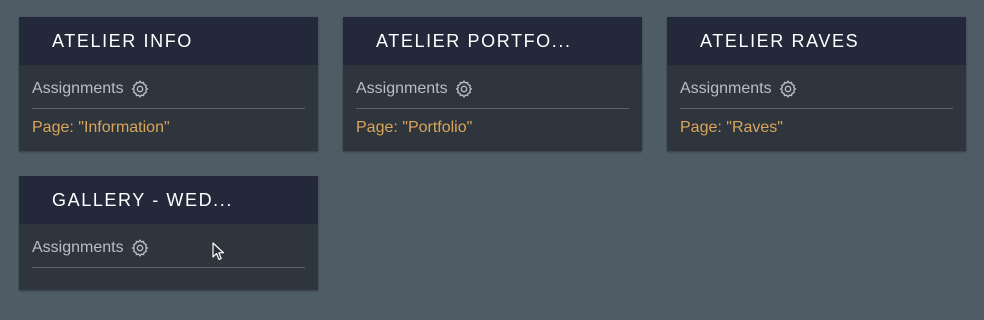 This screenshot has height=320, width=984. What do you see at coordinates (414, 127) in the screenshot?
I see `page-assignment-text: Page: "Portfolio"` at bounding box center [414, 127].